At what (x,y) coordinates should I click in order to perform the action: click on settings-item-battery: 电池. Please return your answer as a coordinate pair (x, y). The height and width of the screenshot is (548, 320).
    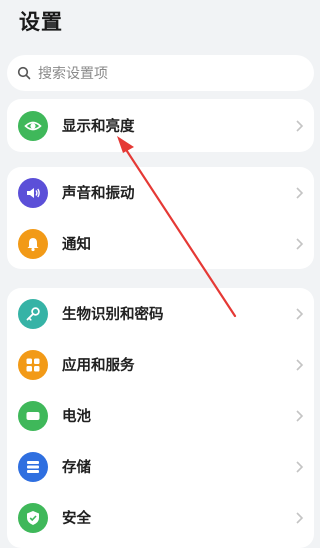
    Looking at the image, I should click on (160, 415).